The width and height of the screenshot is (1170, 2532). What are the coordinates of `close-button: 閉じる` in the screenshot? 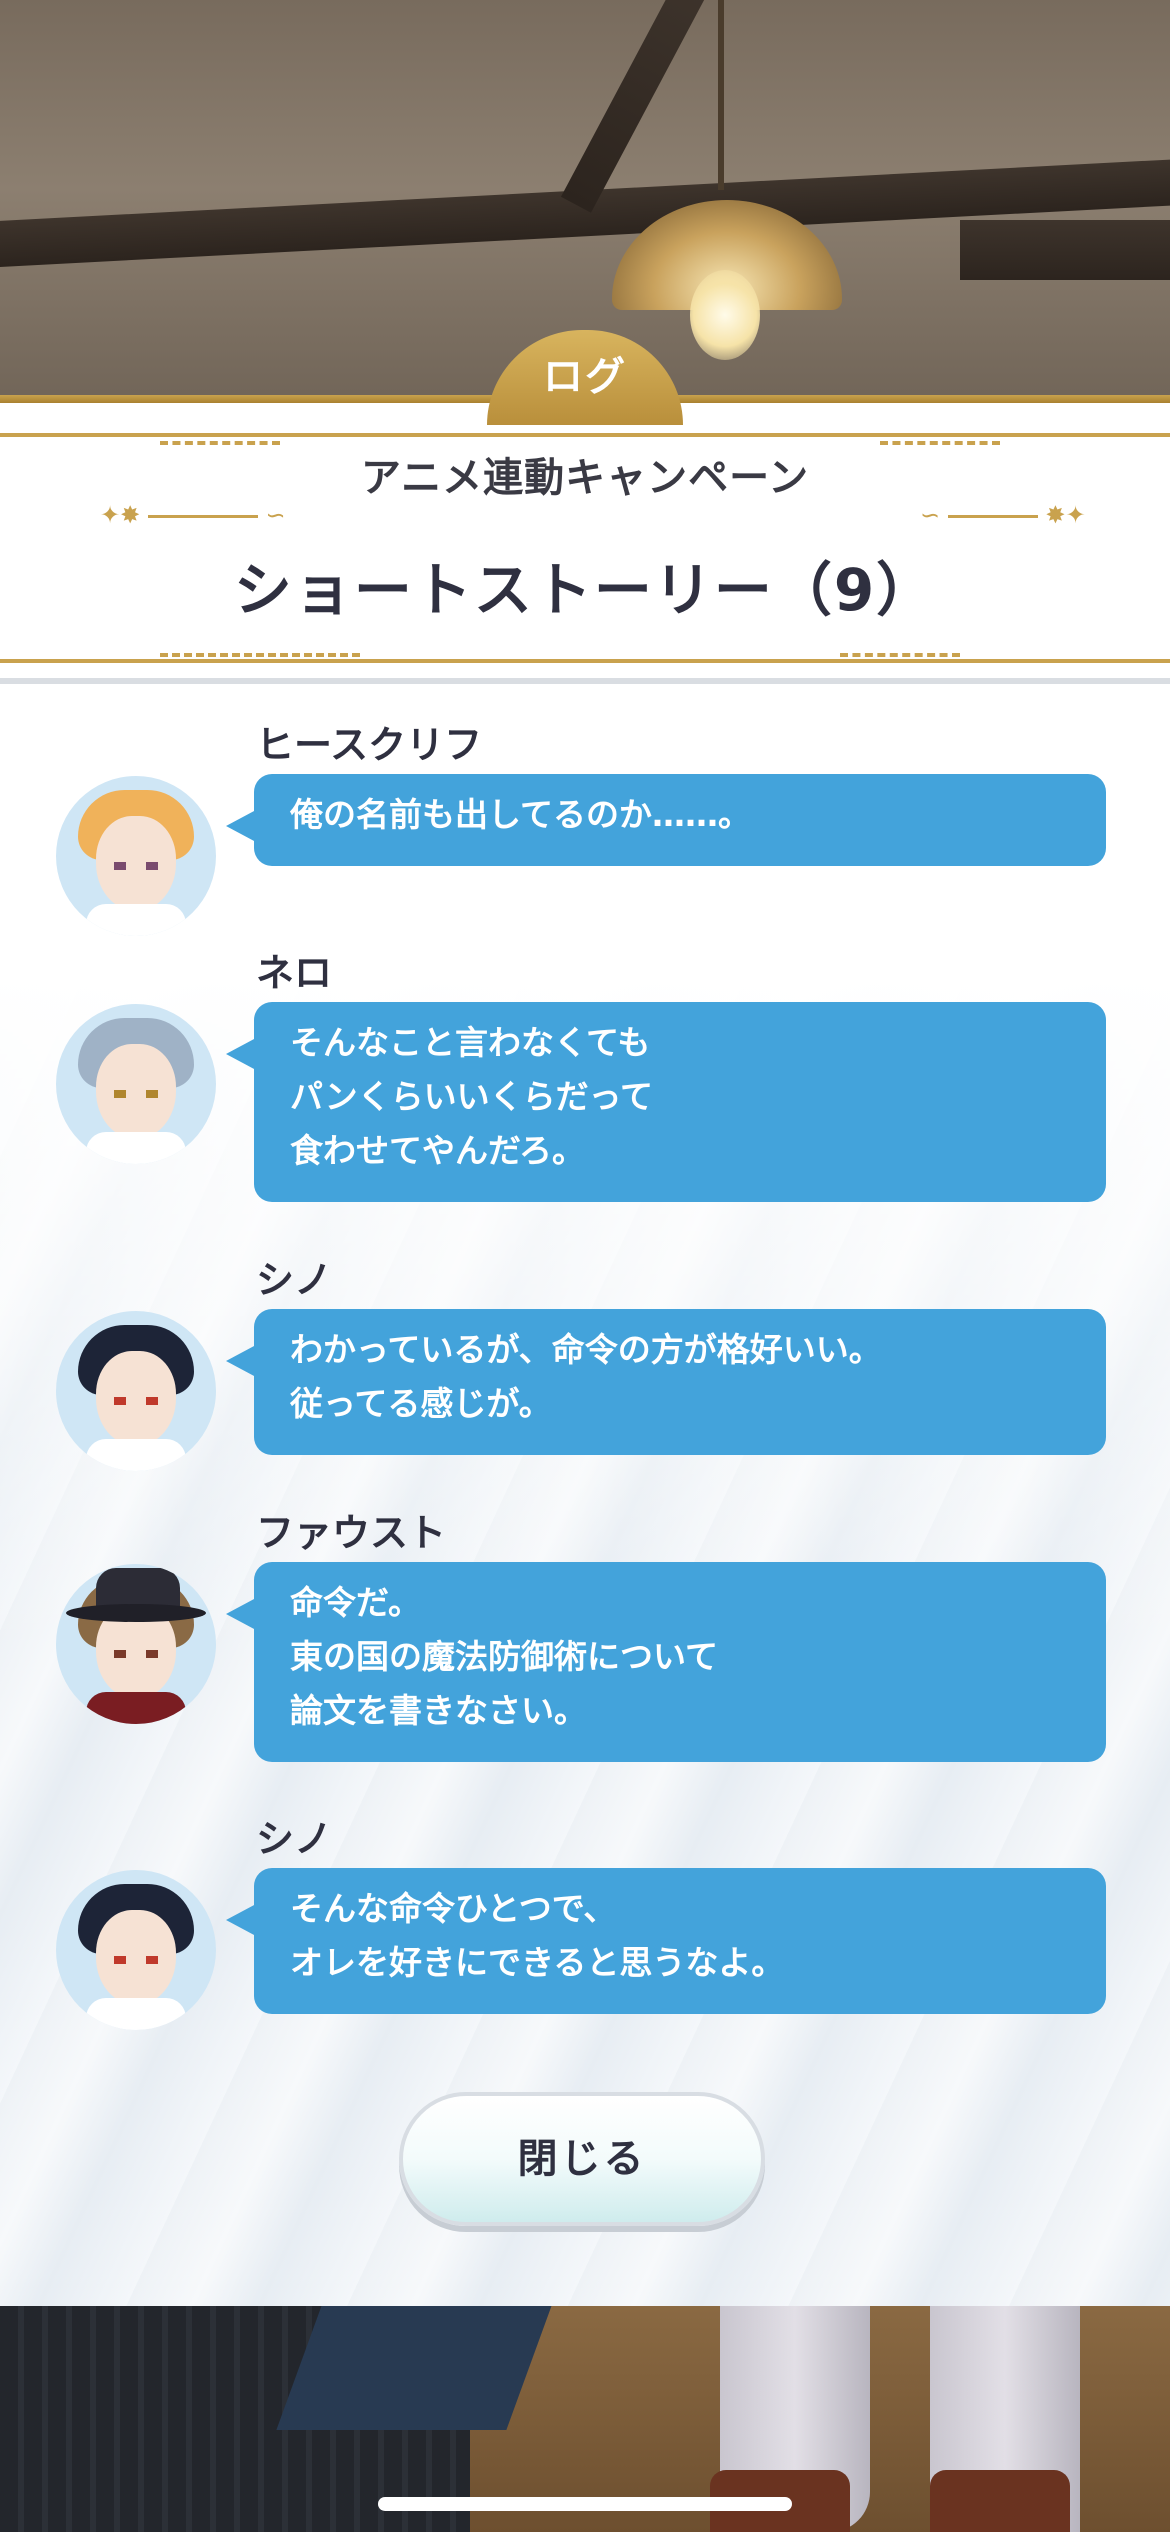 It's located at (582, 2159).